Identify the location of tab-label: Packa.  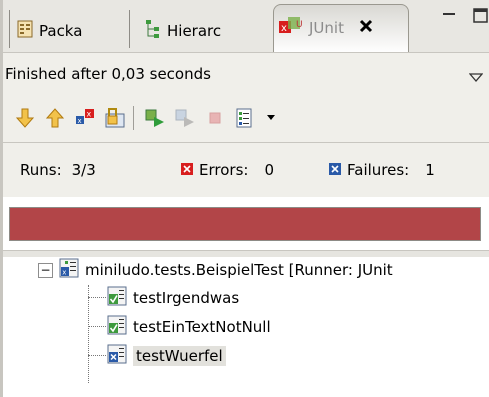
(61, 31).